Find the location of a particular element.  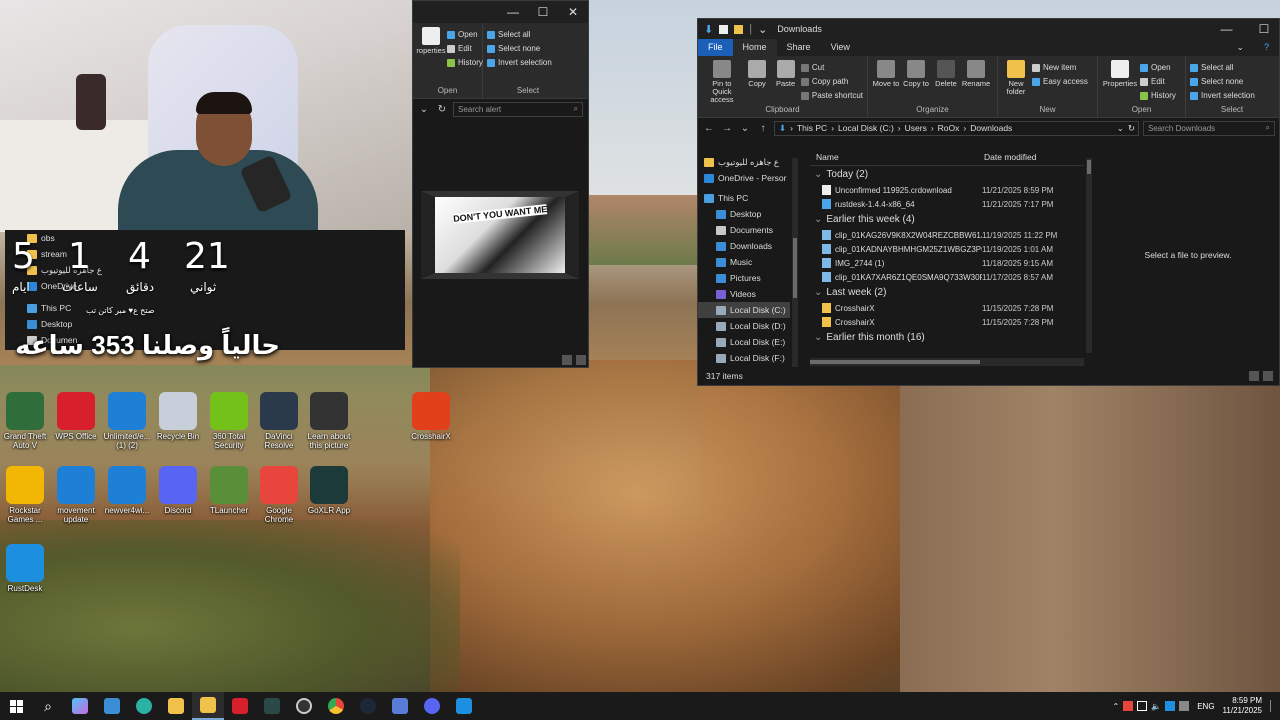

nav-item: Music is located at coordinates (744, 262).